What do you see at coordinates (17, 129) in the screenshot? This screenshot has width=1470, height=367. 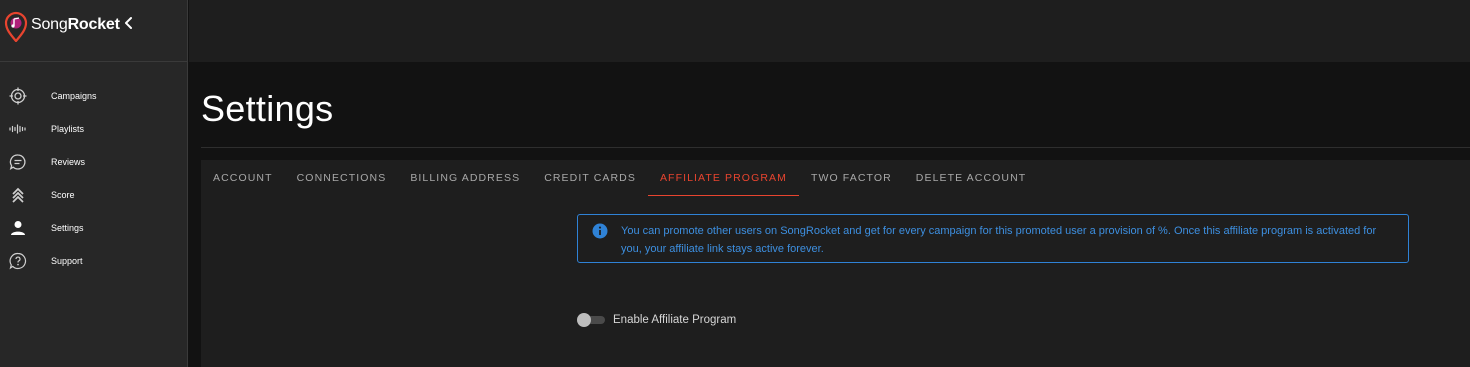 I see `waveform-icon` at bounding box center [17, 129].